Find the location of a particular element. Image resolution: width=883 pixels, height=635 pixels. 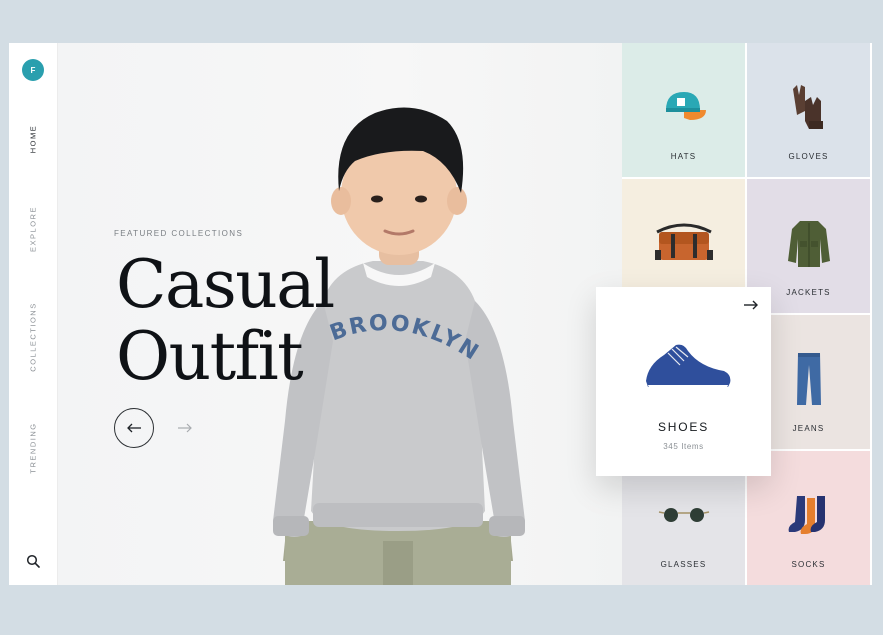

next-button is located at coordinates (185, 428).